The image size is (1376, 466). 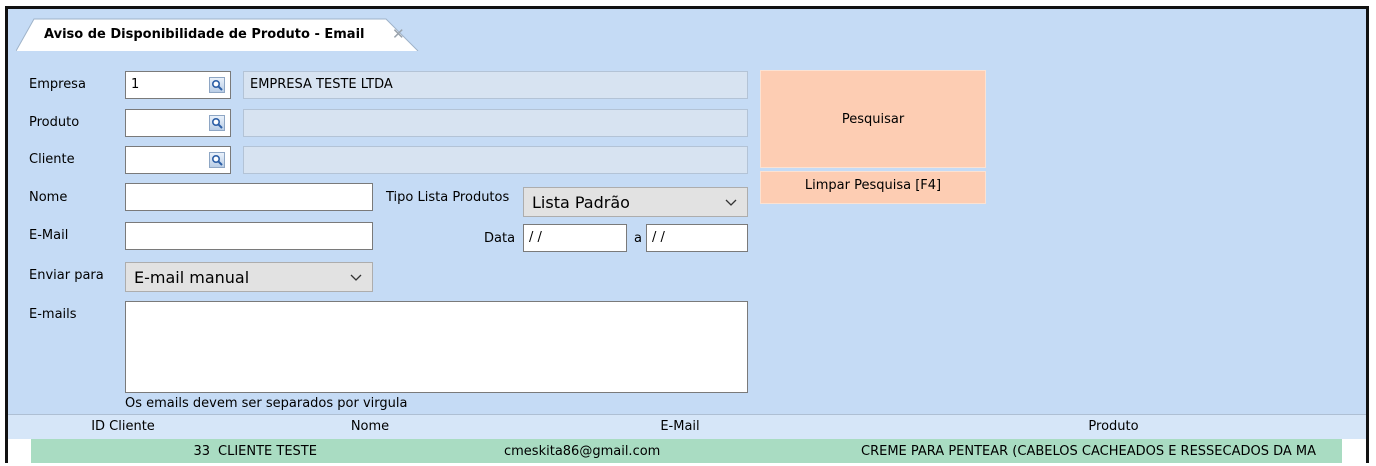 I want to click on data-to-value: / /, so click(x=658, y=237).